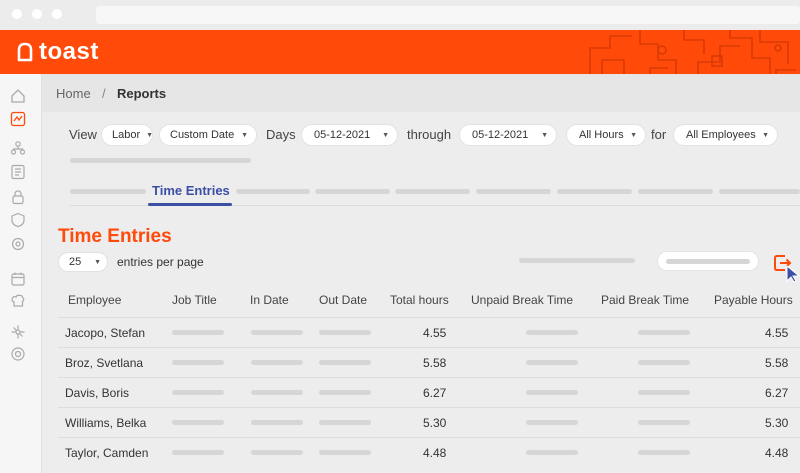 The image size is (800, 473). What do you see at coordinates (25, 52) in the screenshot?
I see `toast-logo-icon` at bounding box center [25, 52].